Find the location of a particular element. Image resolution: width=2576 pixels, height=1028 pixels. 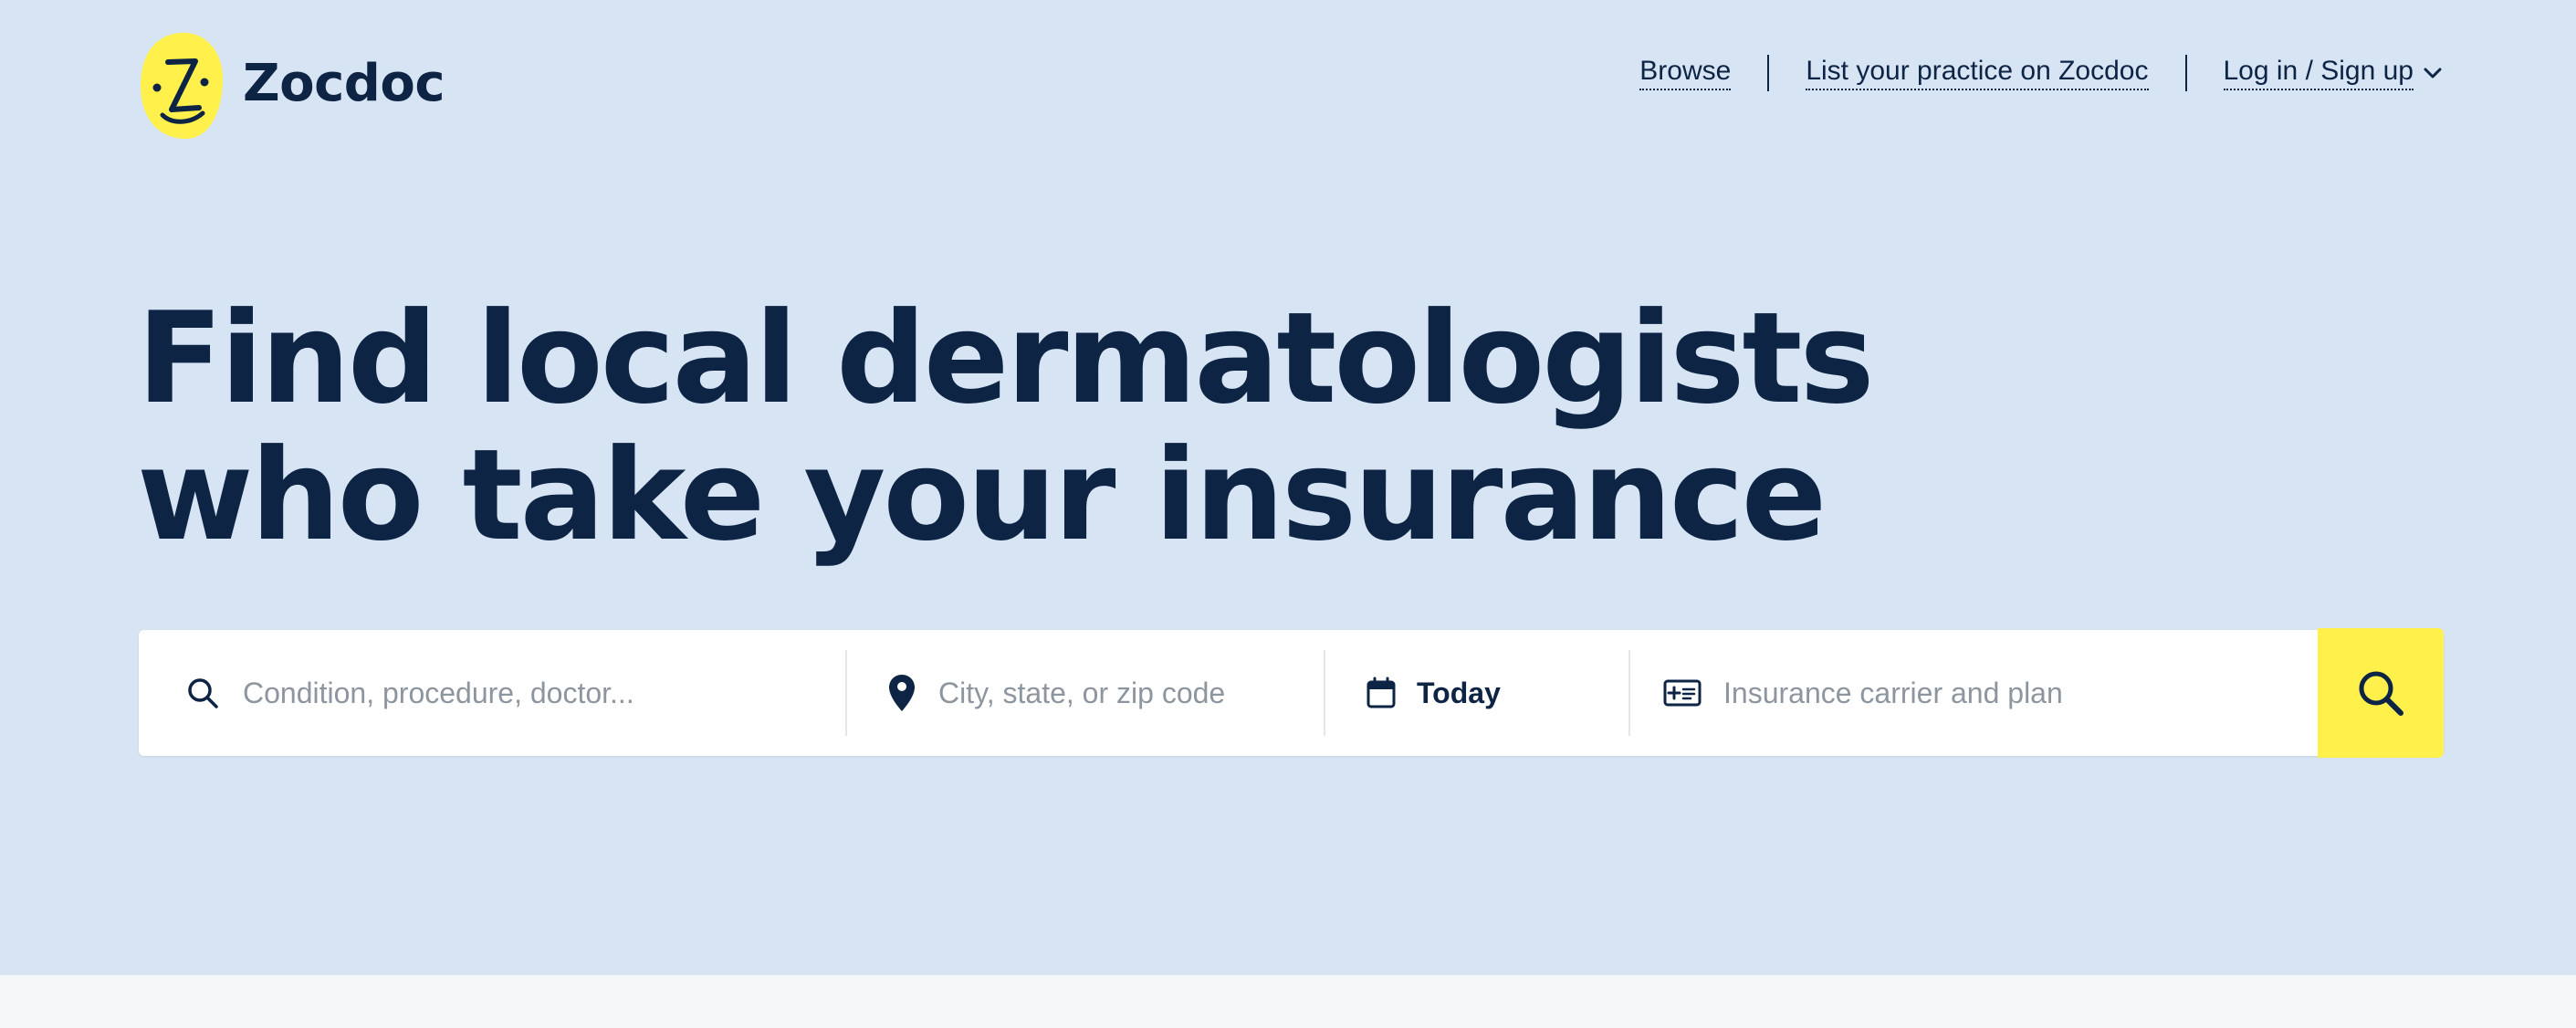

login-signup-link: Log in / Sign up is located at coordinates (2318, 73).